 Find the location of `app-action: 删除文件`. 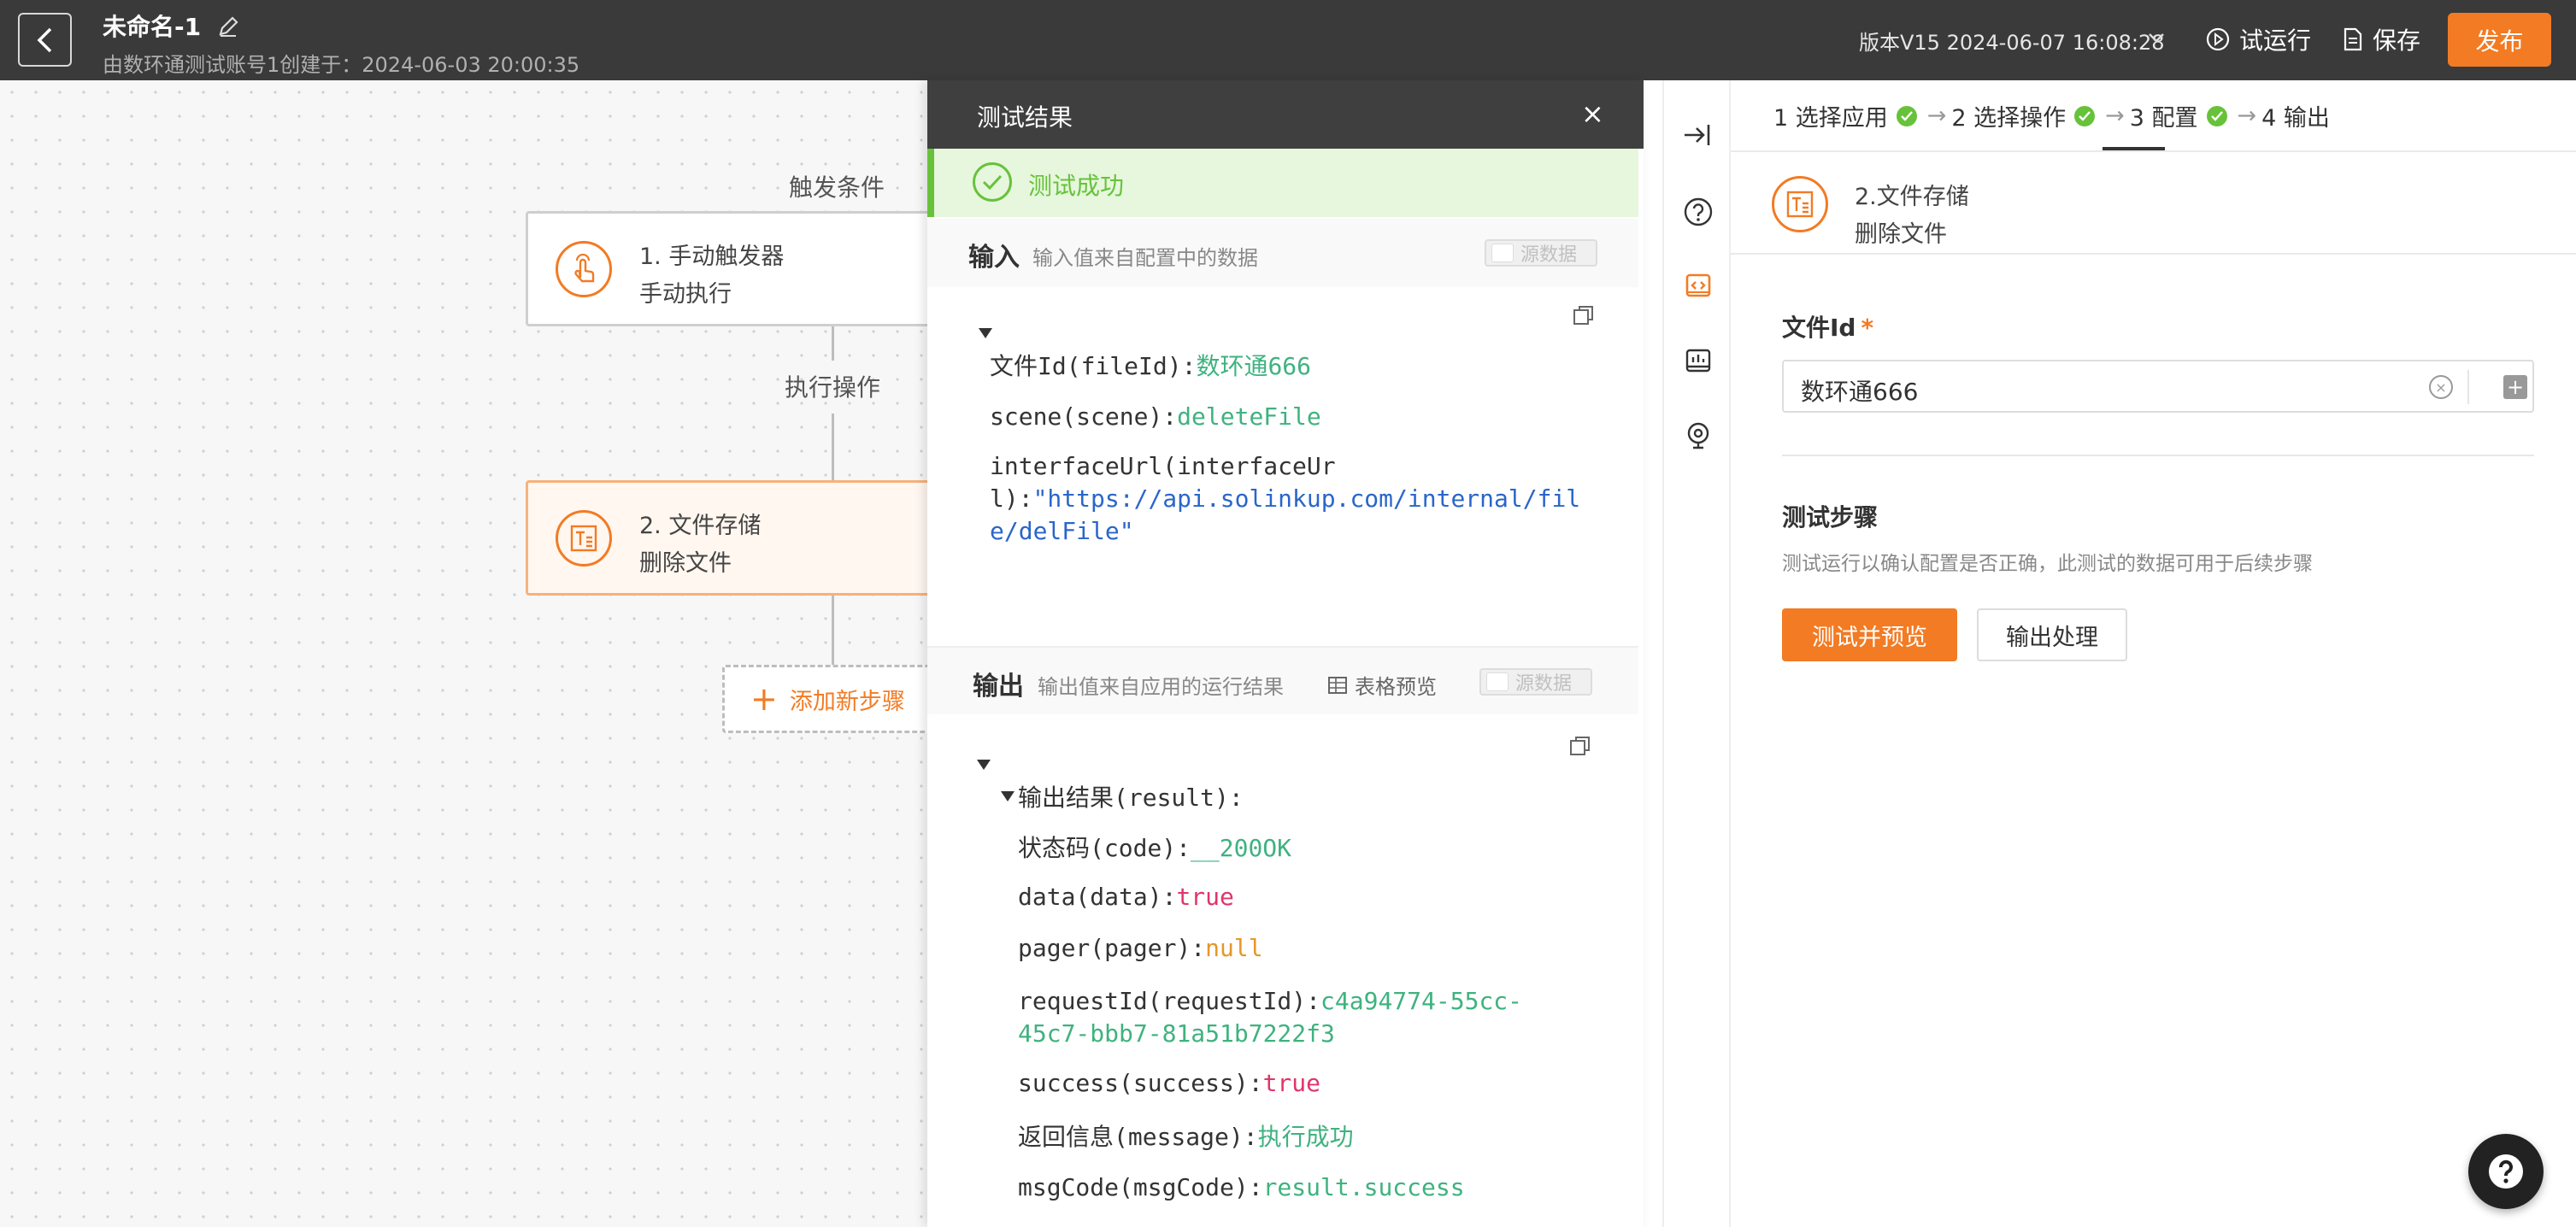

app-action: 删除文件 is located at coordinates (1901, 235).